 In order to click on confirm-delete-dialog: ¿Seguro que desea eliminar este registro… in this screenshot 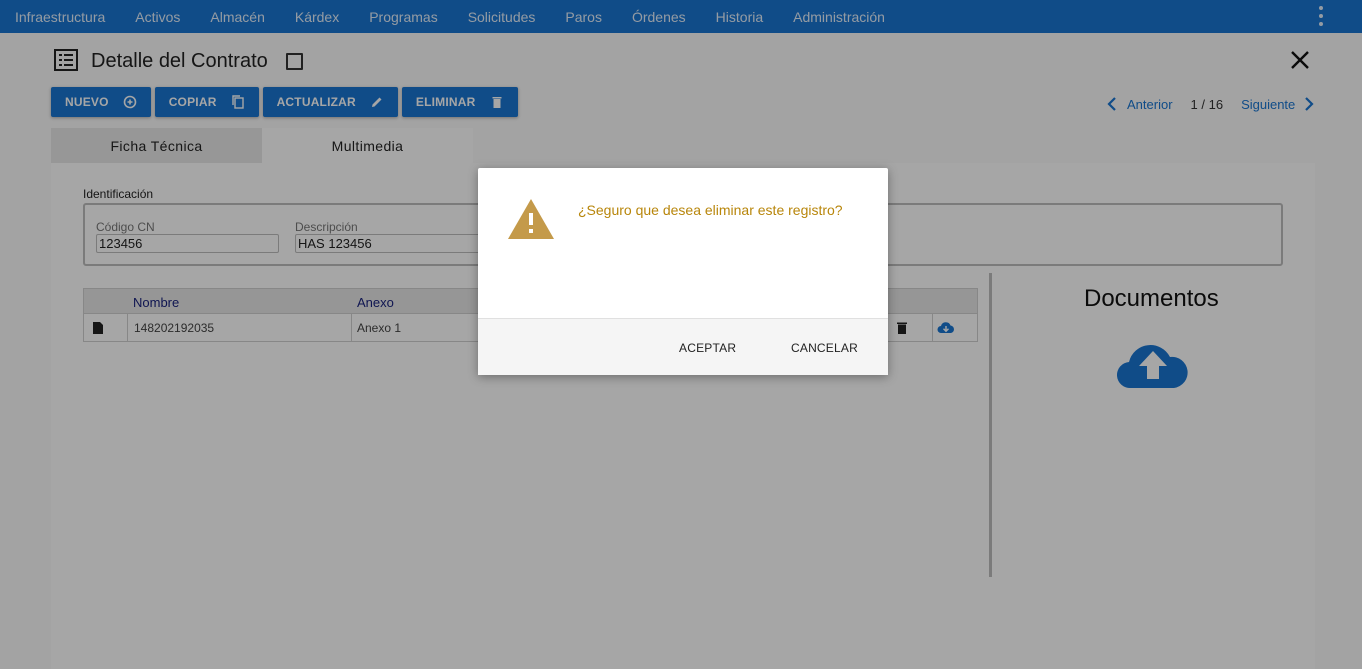, I will do `click(683, 271)`.